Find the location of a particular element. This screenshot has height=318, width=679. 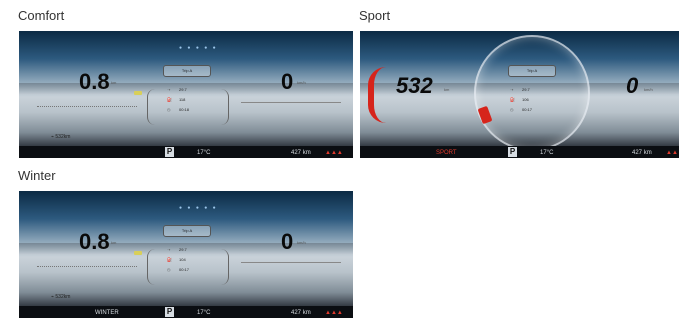

status-strip: P 17°C 427 km ▲▲▲ is located at coordinates (186, 152).